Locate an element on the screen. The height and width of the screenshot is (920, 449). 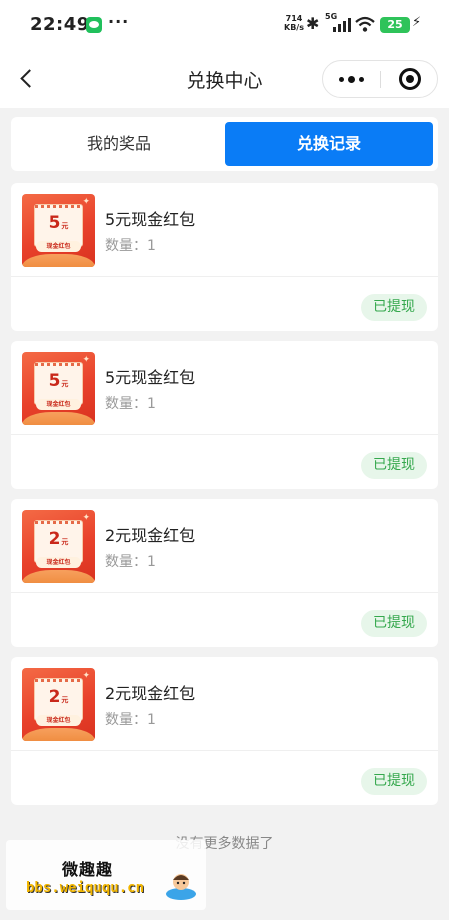
battery-icon: 25 is located at coordinates (395, 25).